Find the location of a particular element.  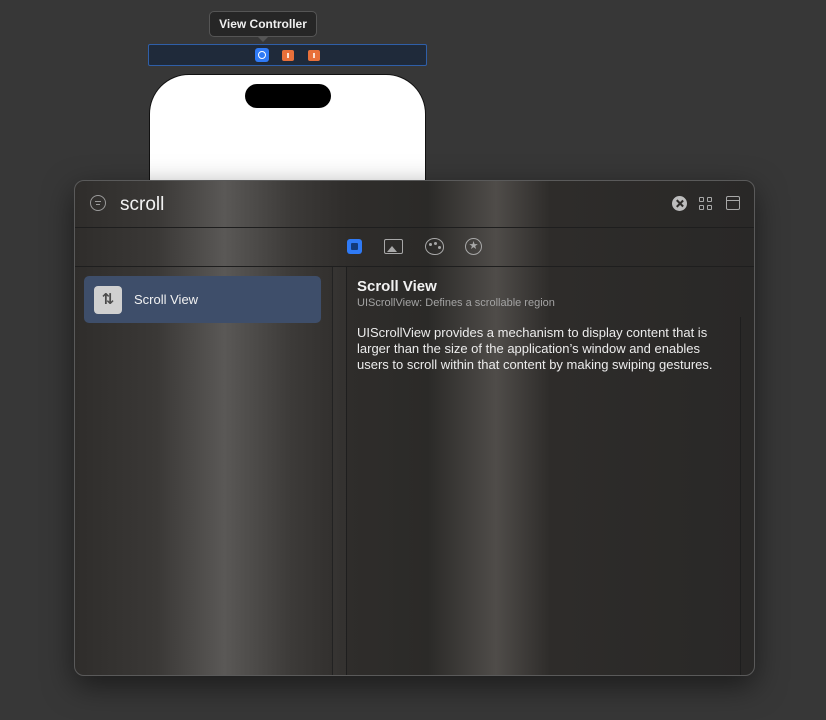

tab-media-icon is located at coordinates (393, 246).